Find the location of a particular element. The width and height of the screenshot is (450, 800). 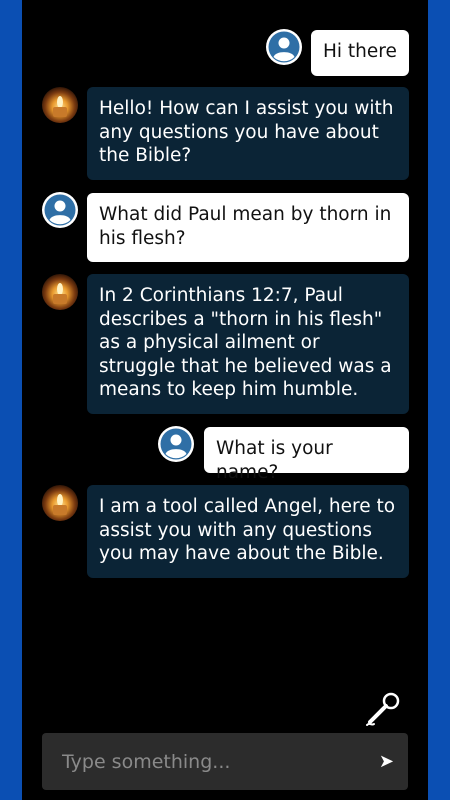

message-composer: ➤ is located at coordinates (225, 761).